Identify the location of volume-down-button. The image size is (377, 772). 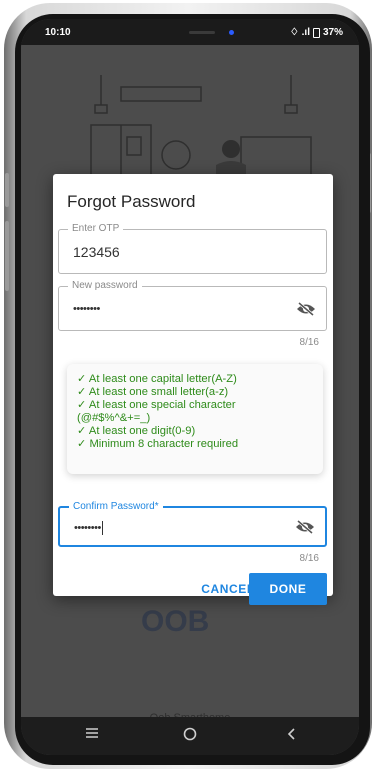
(7, 256).